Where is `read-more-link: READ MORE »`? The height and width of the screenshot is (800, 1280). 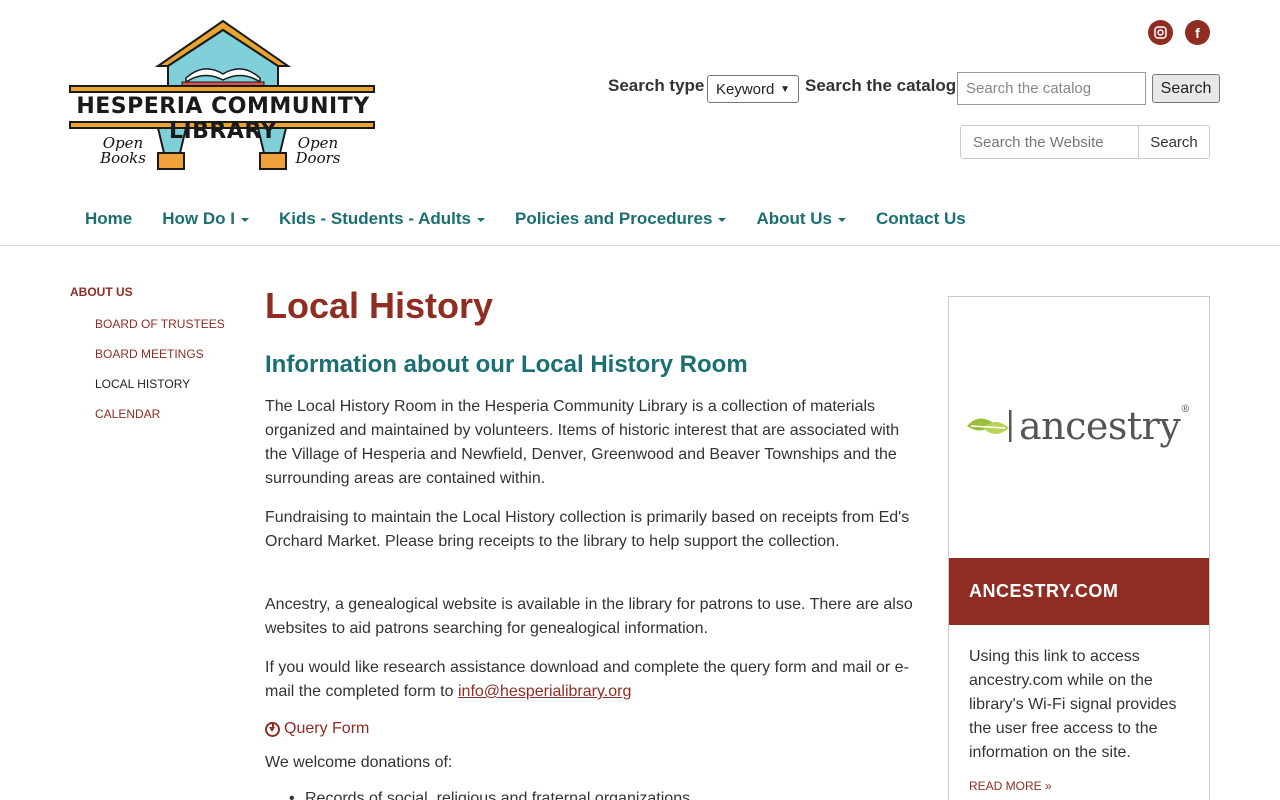
read-more-link: READ MORE » is located at coordinates (1010, 786).